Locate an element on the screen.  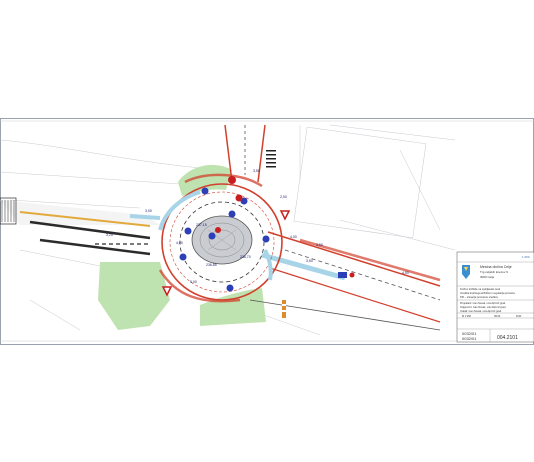
dimension-label: 2,00 is located at coordinates (283, 197).